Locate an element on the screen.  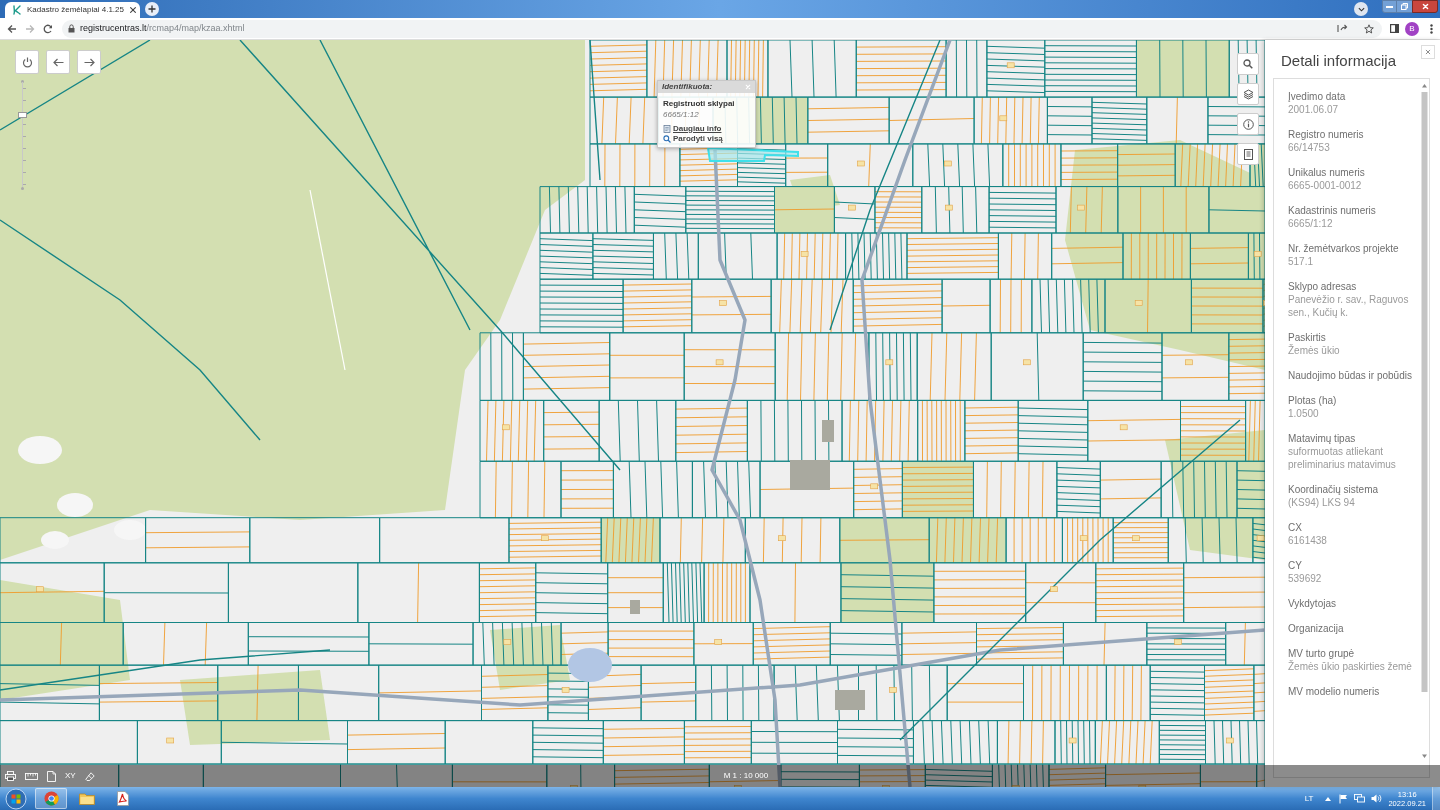
forward-arrow-icon is located at coordinates (30, 28).